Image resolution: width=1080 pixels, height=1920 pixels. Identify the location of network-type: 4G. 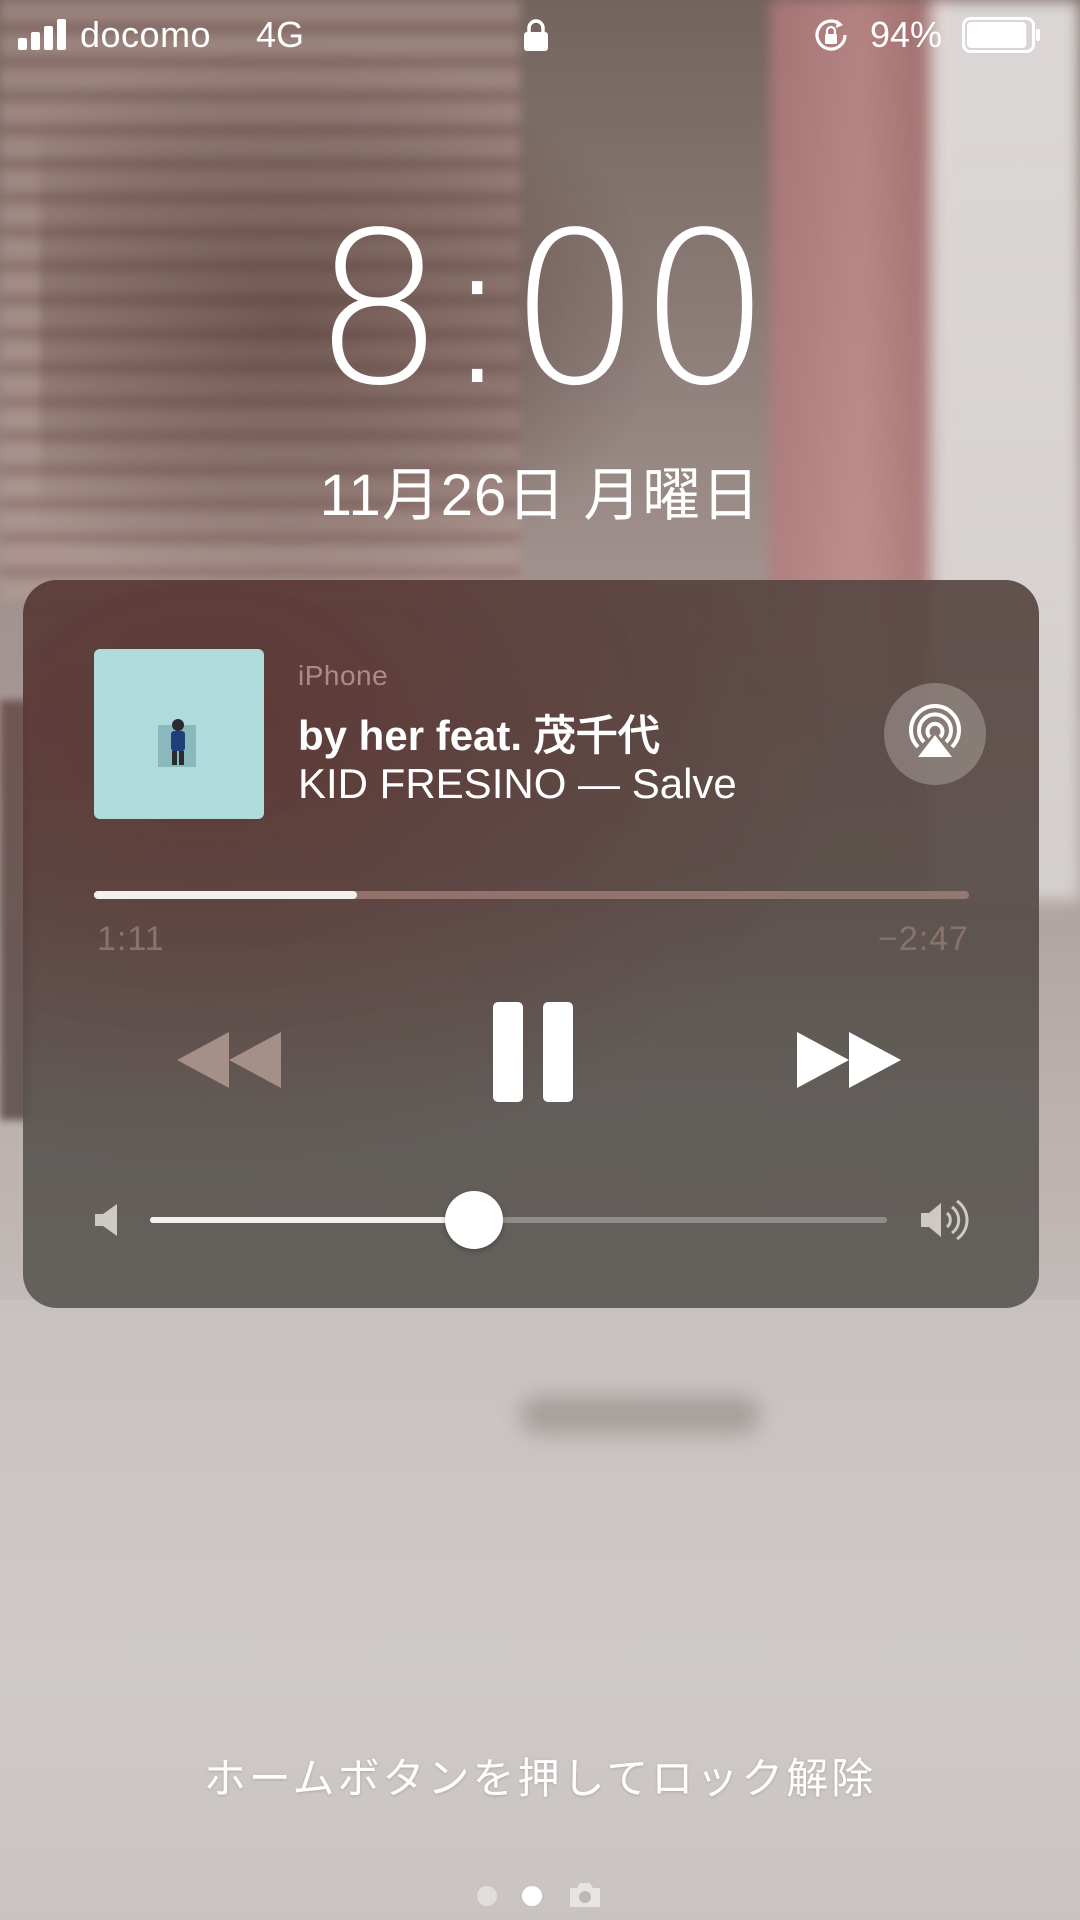
(280, 34).